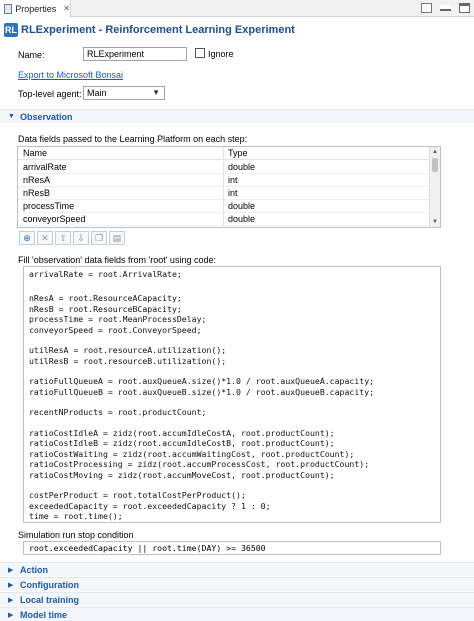 The image size is (474, 621). I want to click on move-up-icon: ⇧, so click(63, 238).